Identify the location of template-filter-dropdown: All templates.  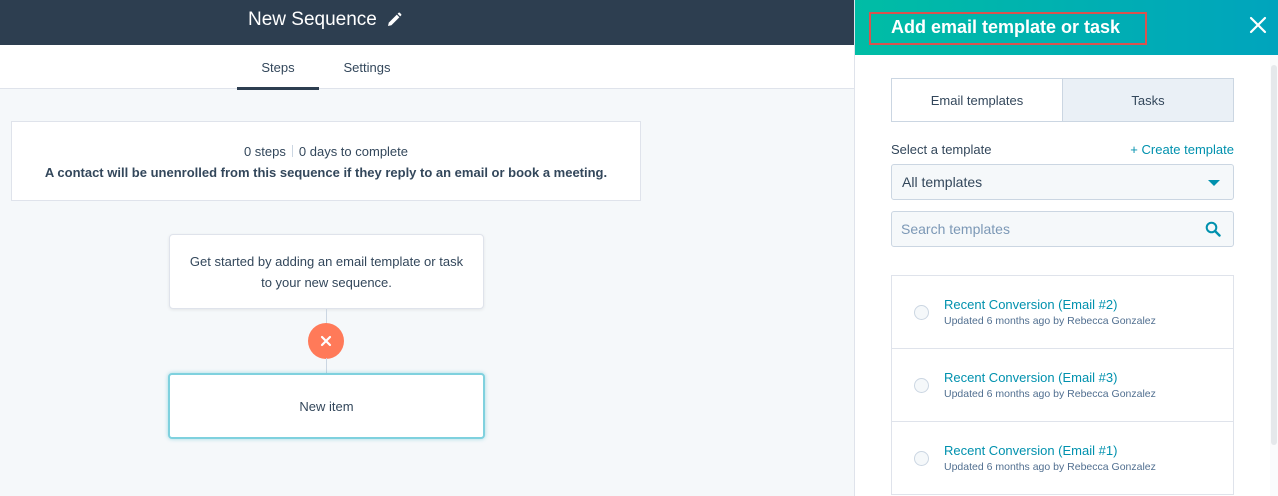
(1062, 182).